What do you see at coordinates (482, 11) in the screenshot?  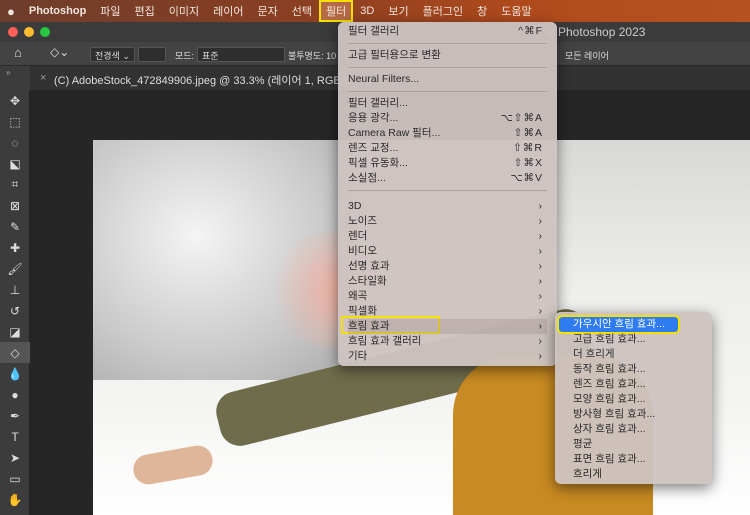 I see `menu-window: 창` at bounding box center [482, 11].